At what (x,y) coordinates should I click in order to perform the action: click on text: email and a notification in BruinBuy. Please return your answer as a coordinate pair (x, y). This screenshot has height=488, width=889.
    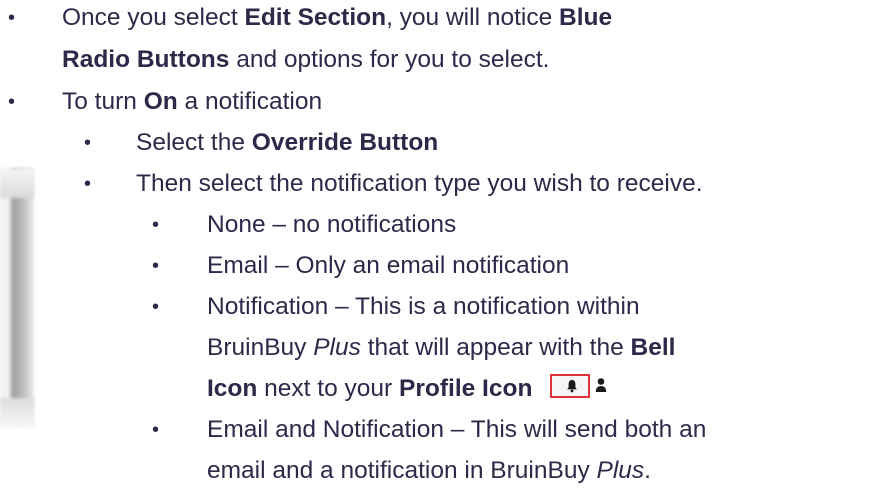
    Looking at the image, I should click on (402, 470).